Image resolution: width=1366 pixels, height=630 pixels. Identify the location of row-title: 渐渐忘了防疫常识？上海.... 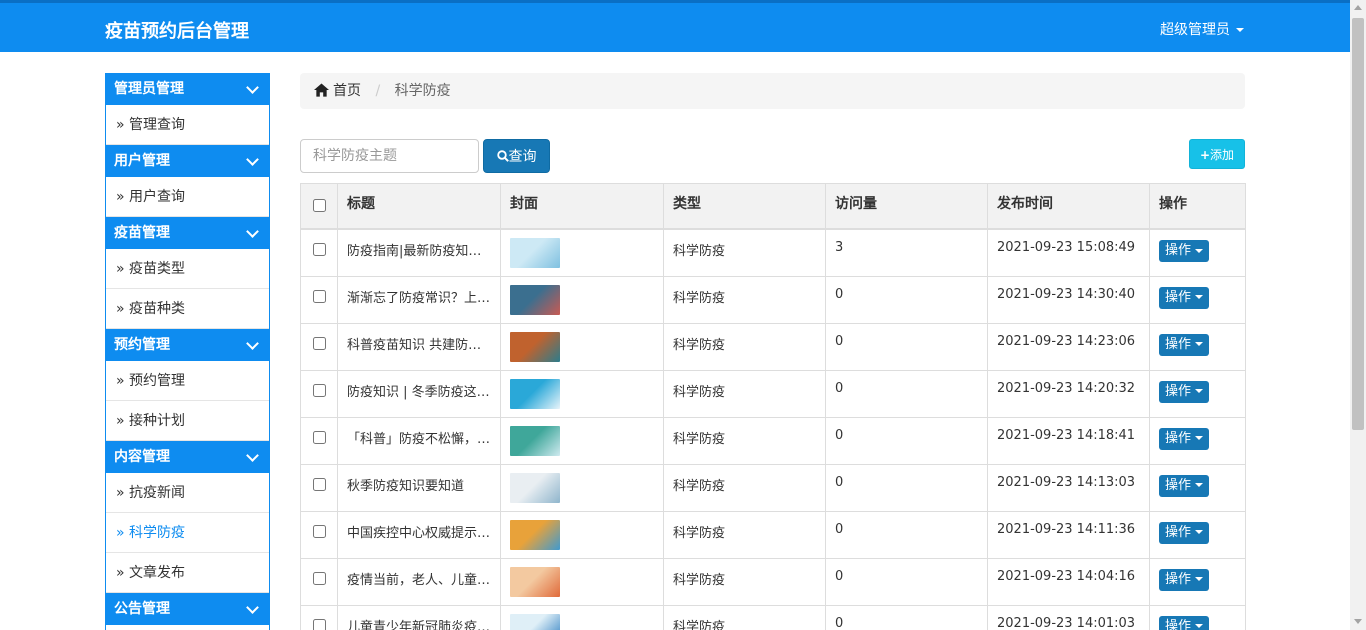
(419, 299).